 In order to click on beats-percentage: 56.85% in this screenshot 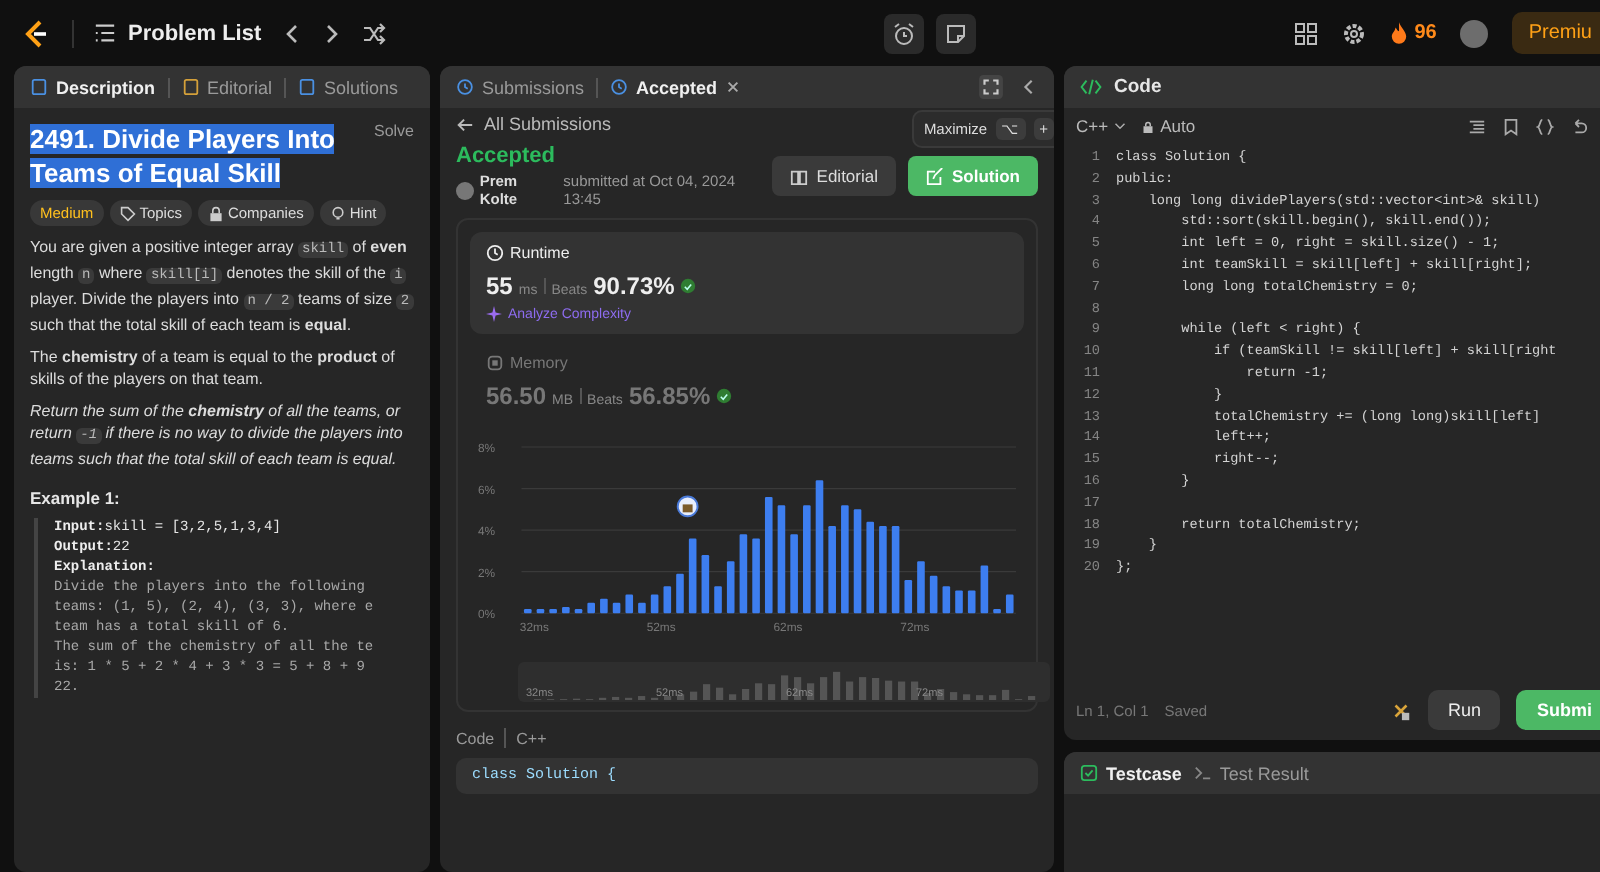, I will do `click(669, 396)`.